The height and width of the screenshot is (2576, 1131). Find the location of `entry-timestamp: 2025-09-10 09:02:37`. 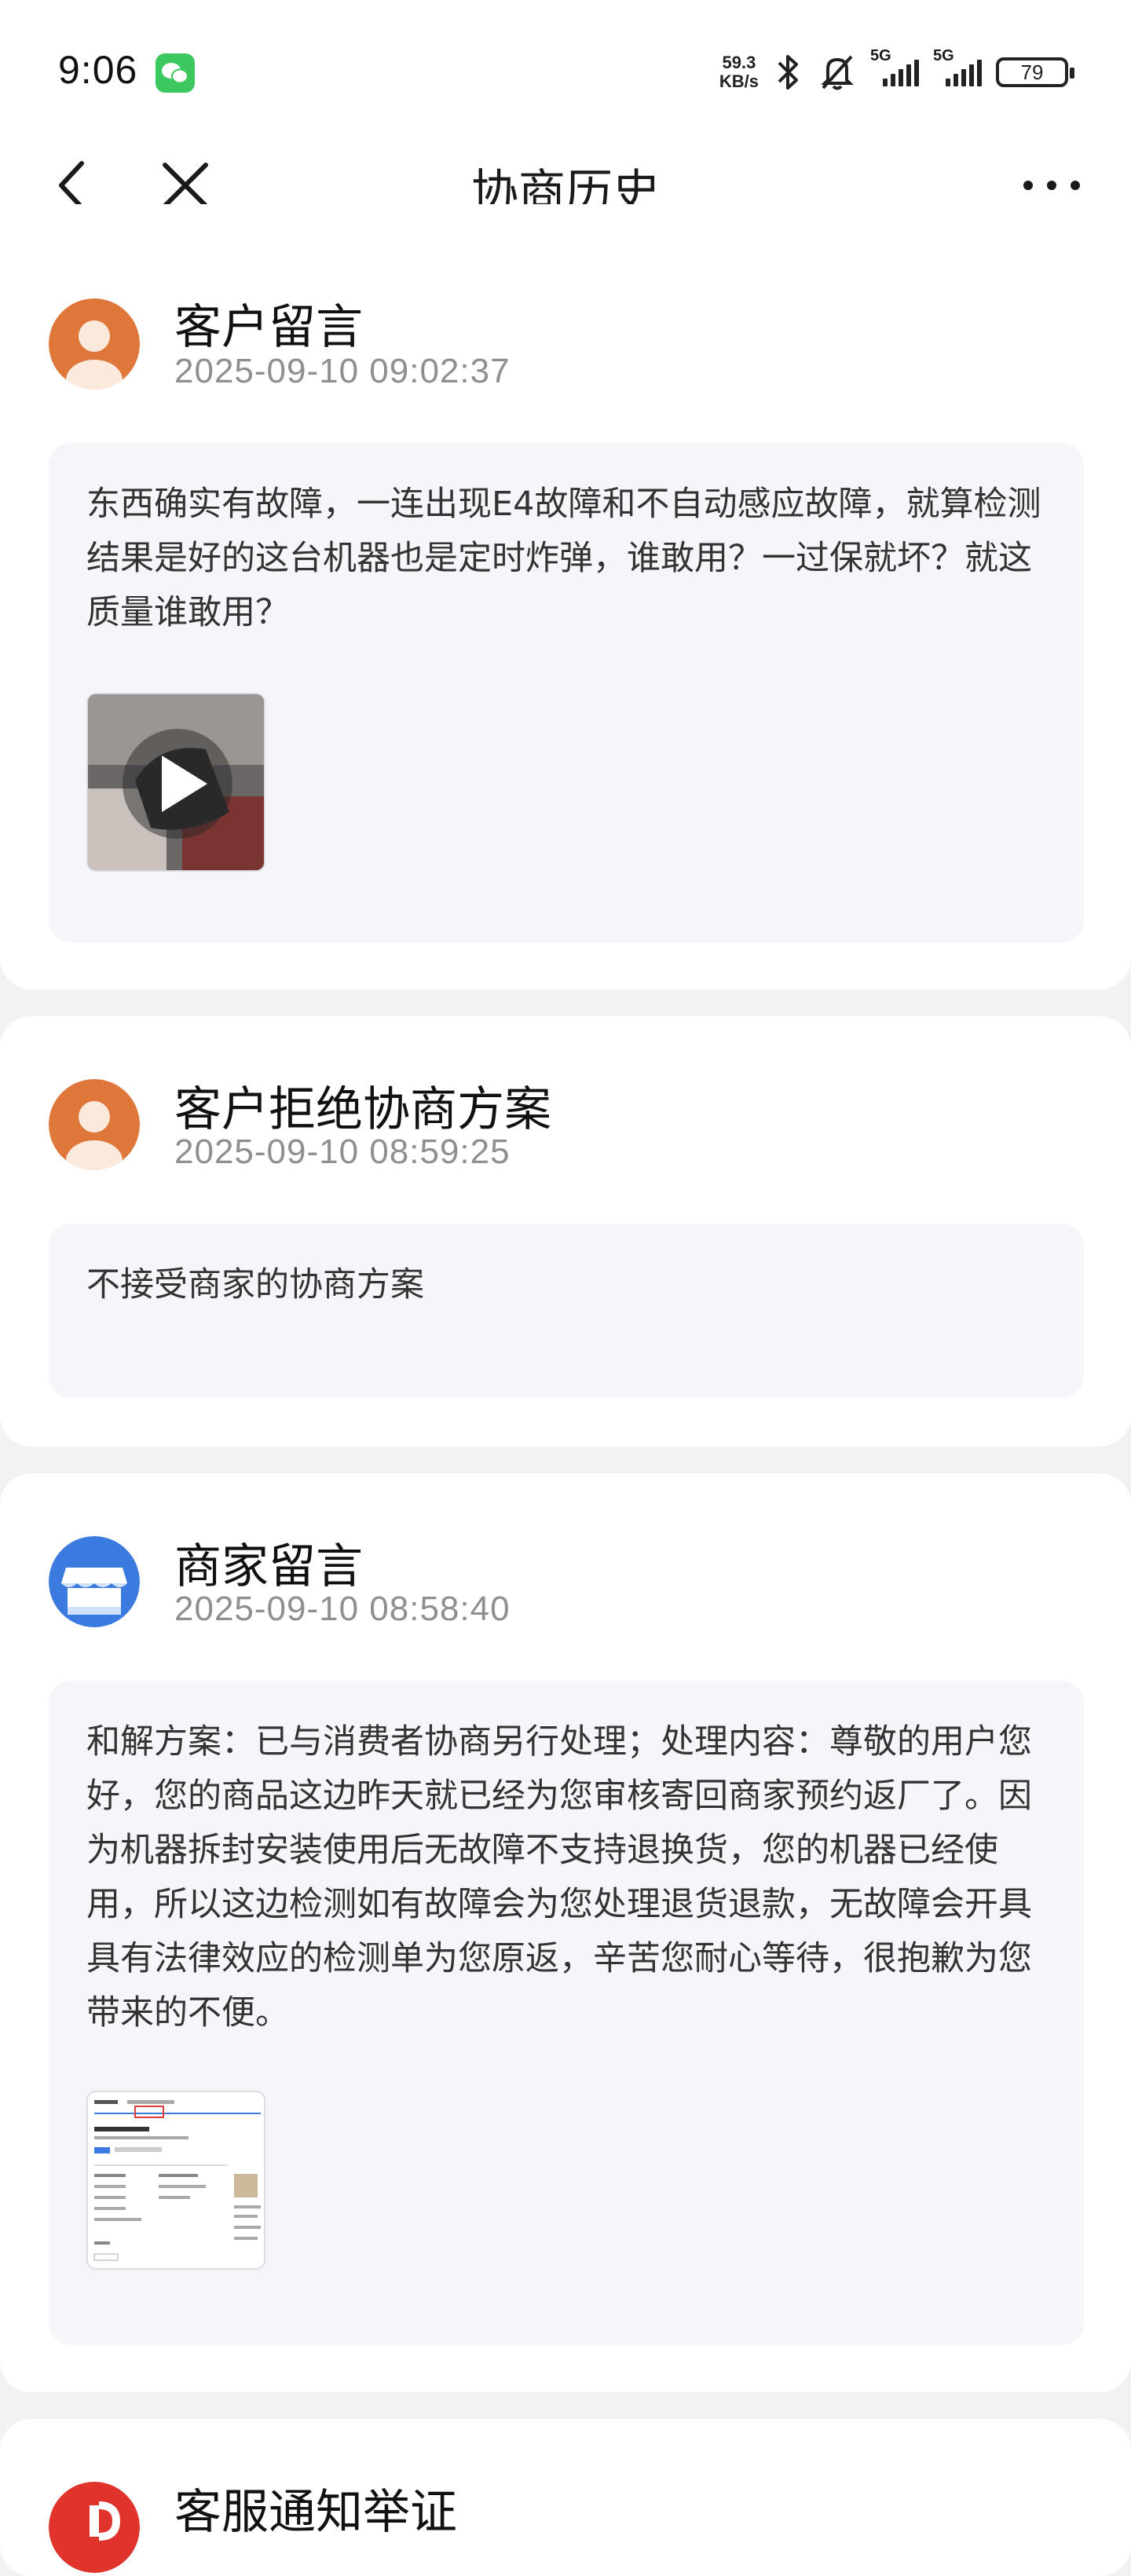

entry-timestamp: 2025-09-10 09:02:37 is located at coordinates (342, 371).